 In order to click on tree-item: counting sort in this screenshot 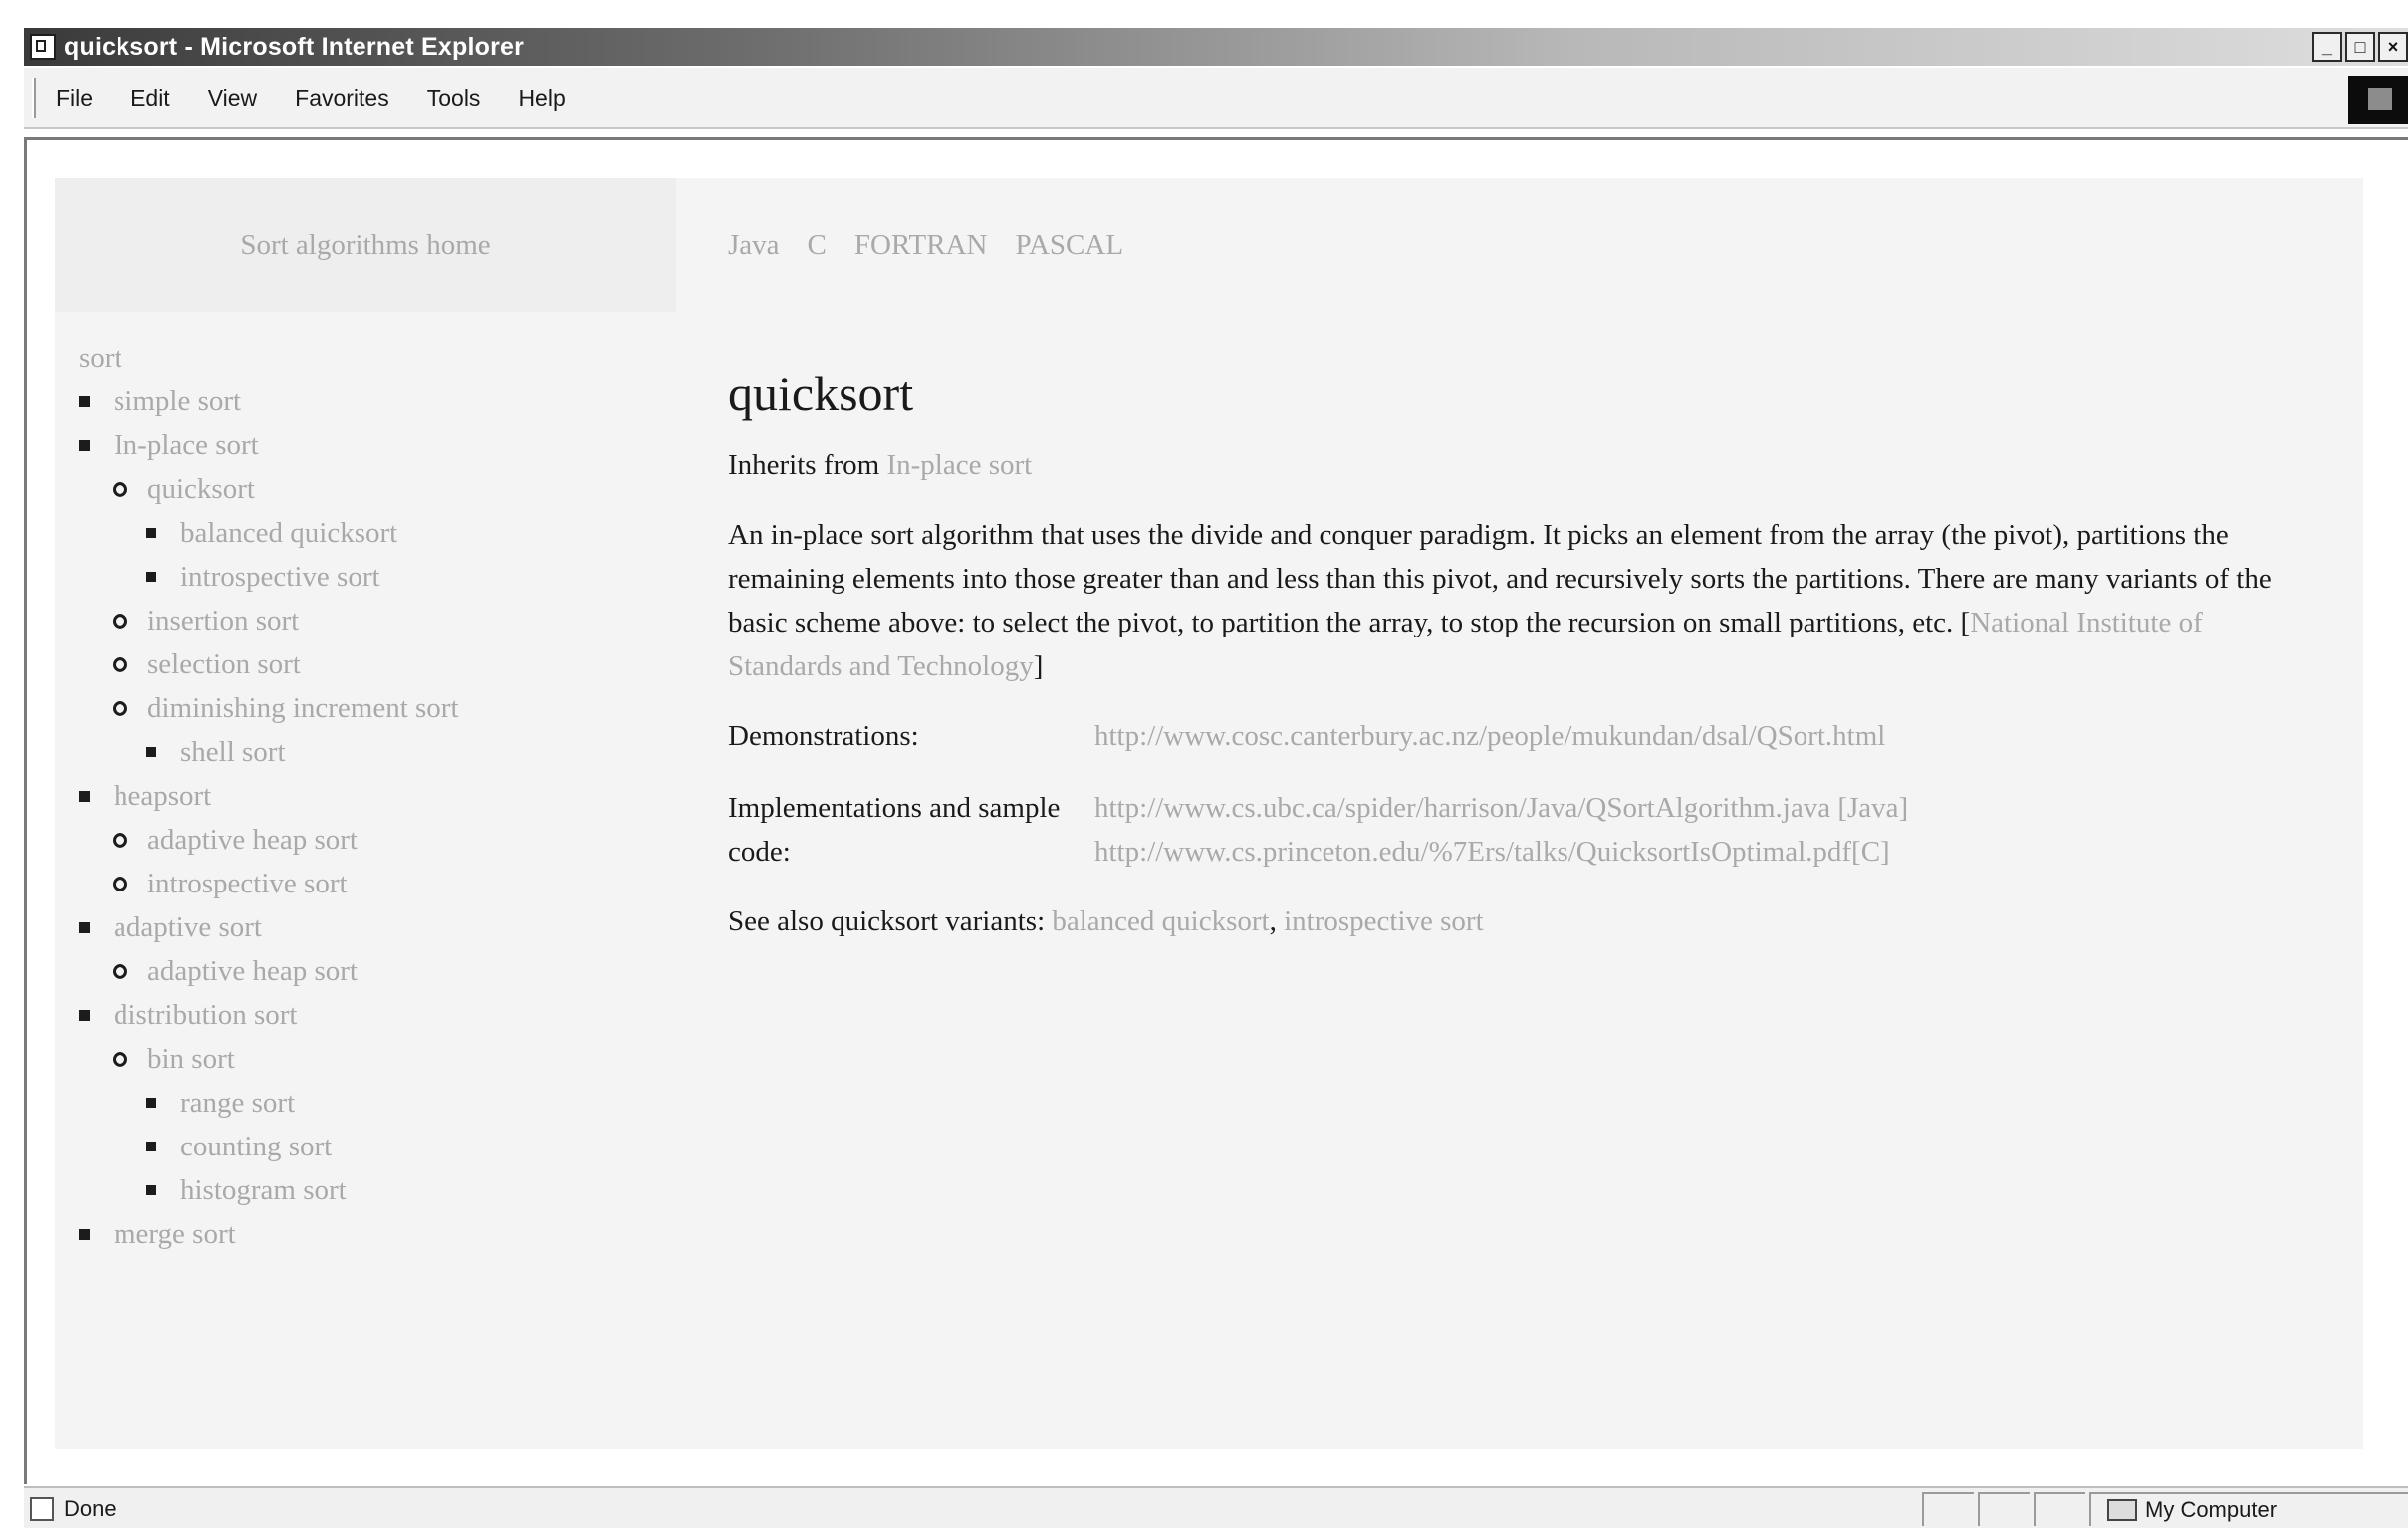, I will do `click(269, 1146)`.